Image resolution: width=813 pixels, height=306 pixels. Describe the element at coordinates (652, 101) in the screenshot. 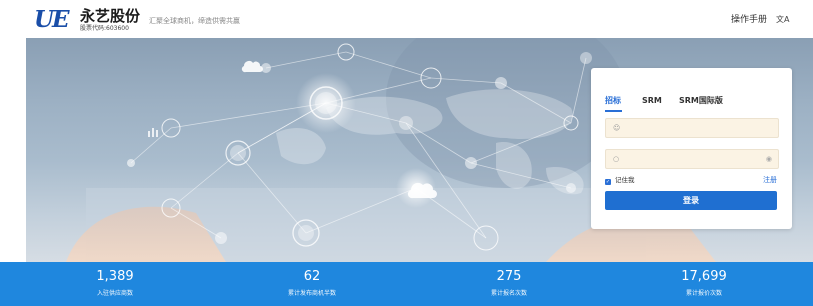

I see `tab-srm: SRM` at that location.